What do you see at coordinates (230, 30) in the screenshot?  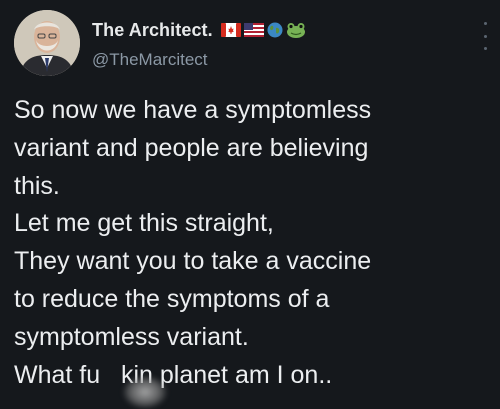 I see `canada-flag-icon` at bounding box center [230, 30].